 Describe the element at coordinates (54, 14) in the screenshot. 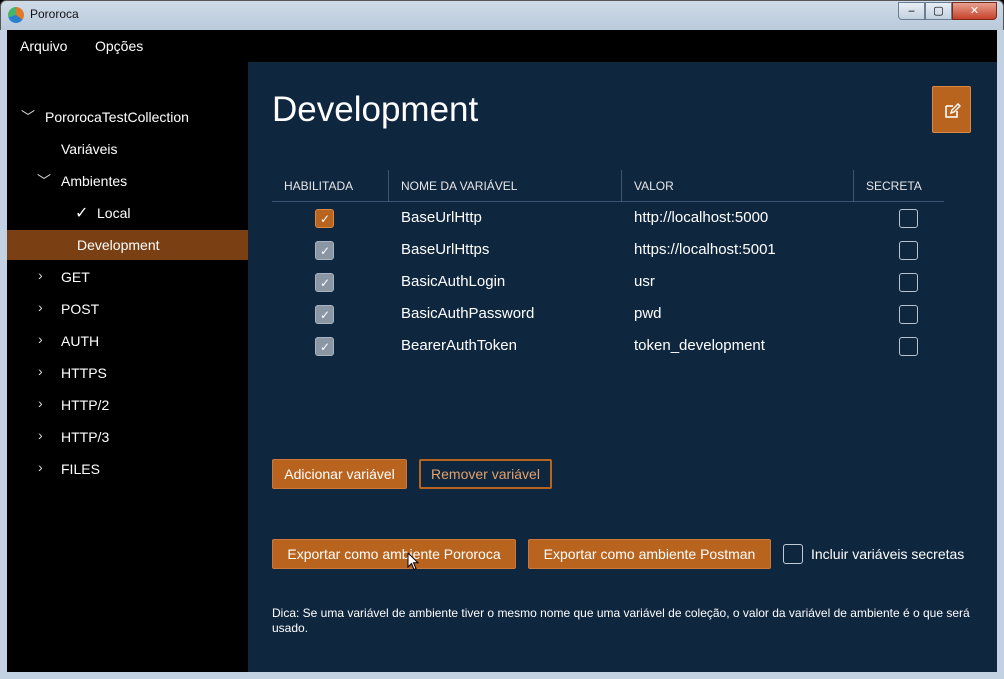

I see `window-title: Pororoca` at that location.